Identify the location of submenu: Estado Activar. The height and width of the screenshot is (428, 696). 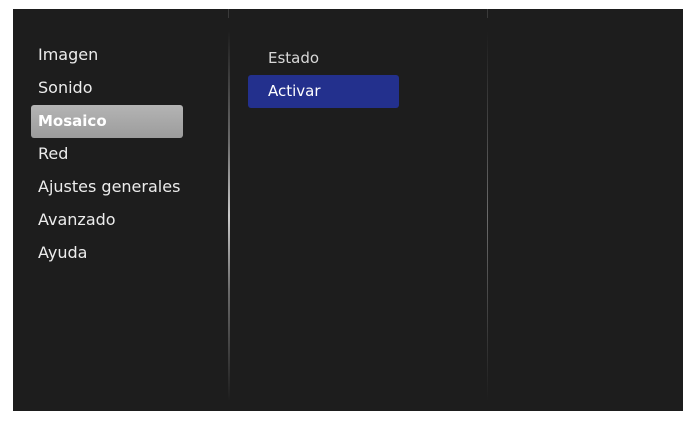
(323, 75).